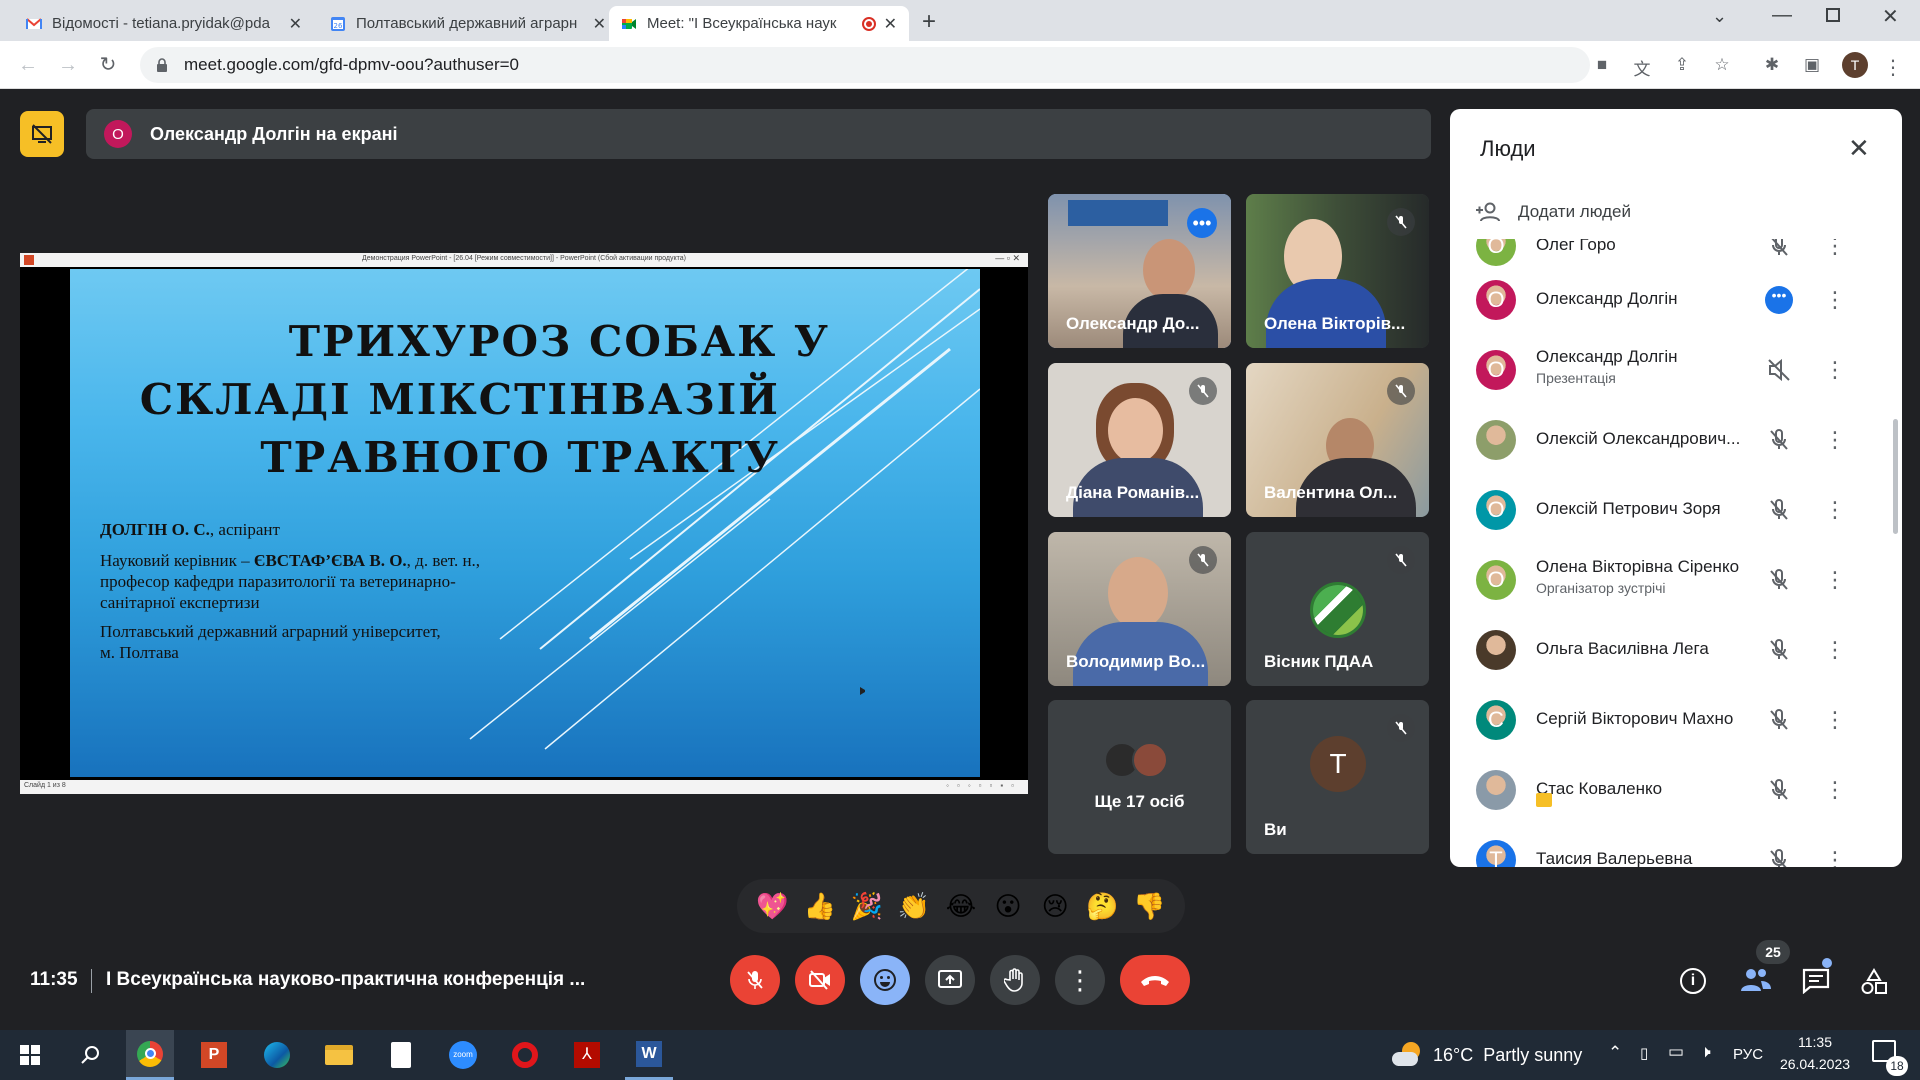 The image size is (1920, 1080). I want to click on taskbar-chrome, so click(150, 1055).